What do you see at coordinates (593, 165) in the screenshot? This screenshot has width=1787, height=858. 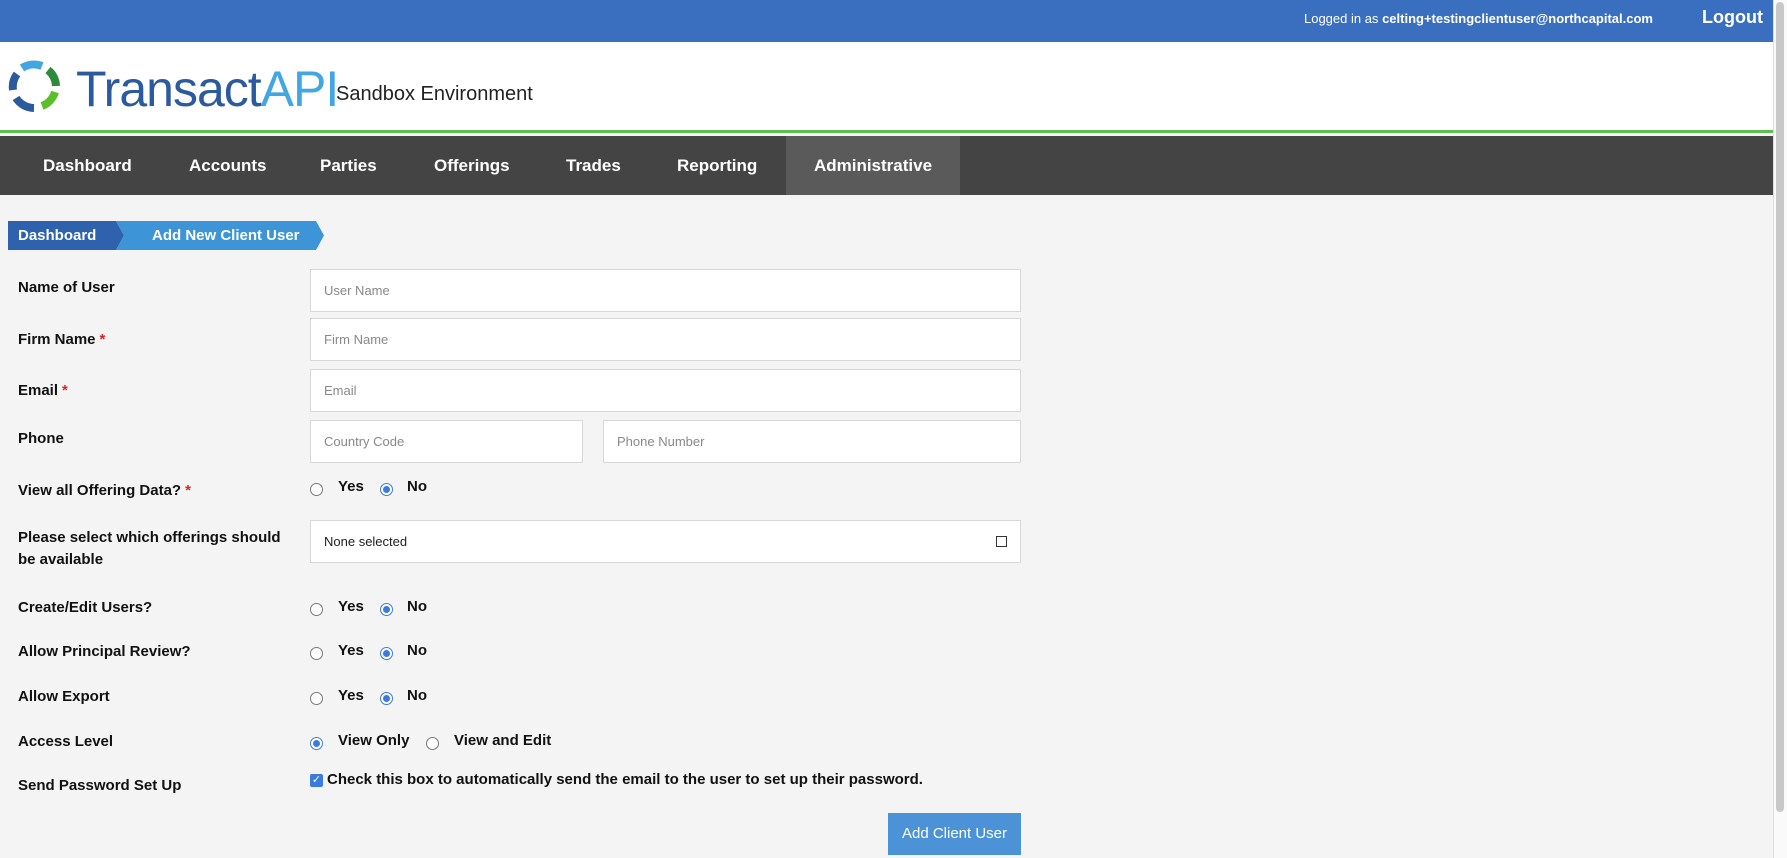 I see `nav-trades: Trades` at bounding box center [593, 165].